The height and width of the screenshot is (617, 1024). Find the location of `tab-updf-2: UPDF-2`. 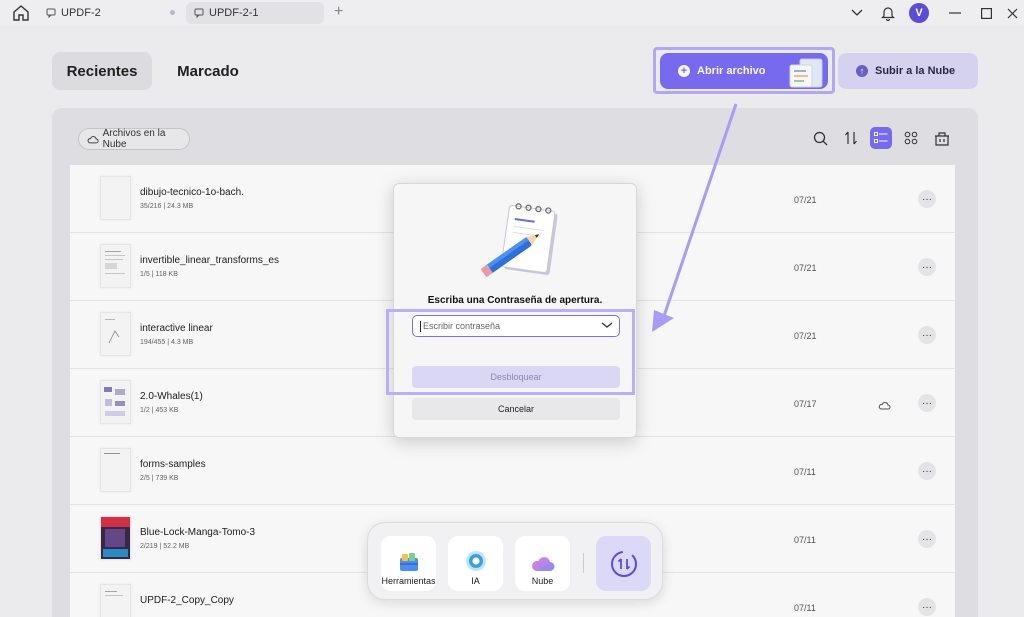

tab-updf-2: UPDF-2 is located at coordinates (103, 13).